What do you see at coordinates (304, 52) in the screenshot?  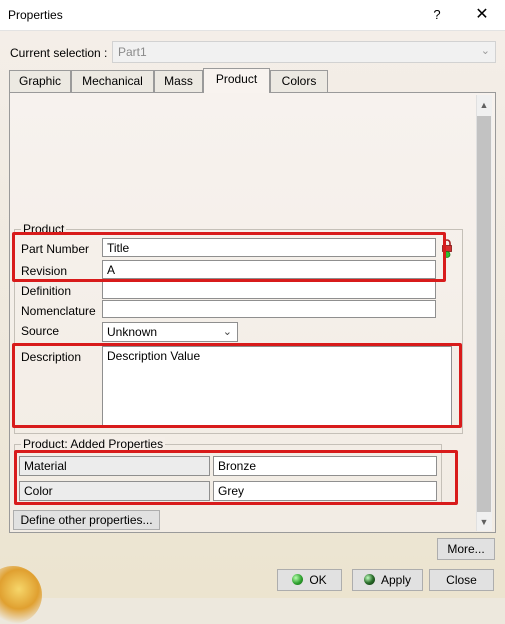 I see `current-selection-combo: Part1 ⌄` at bounding box center [304, 52].